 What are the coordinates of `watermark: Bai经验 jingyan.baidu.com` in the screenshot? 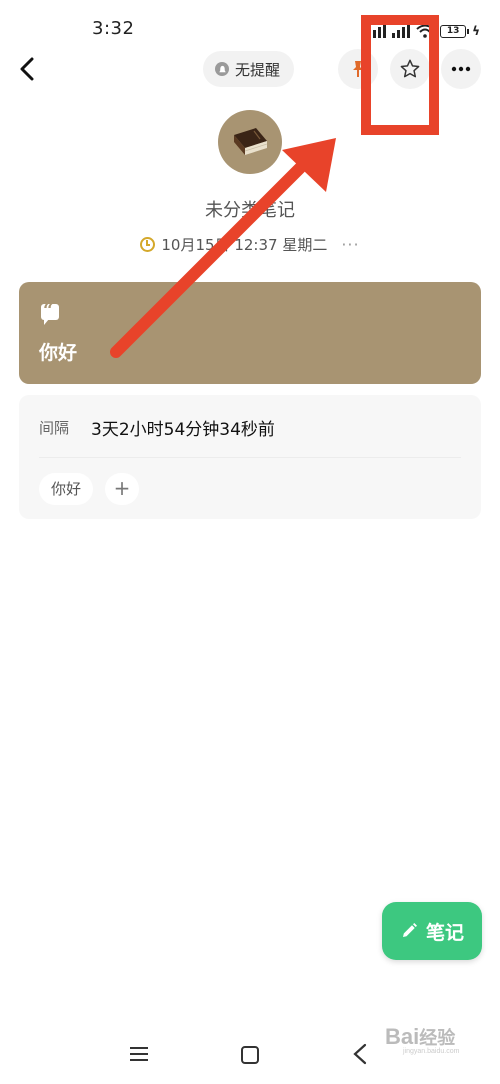 It's located at (422, 1039).